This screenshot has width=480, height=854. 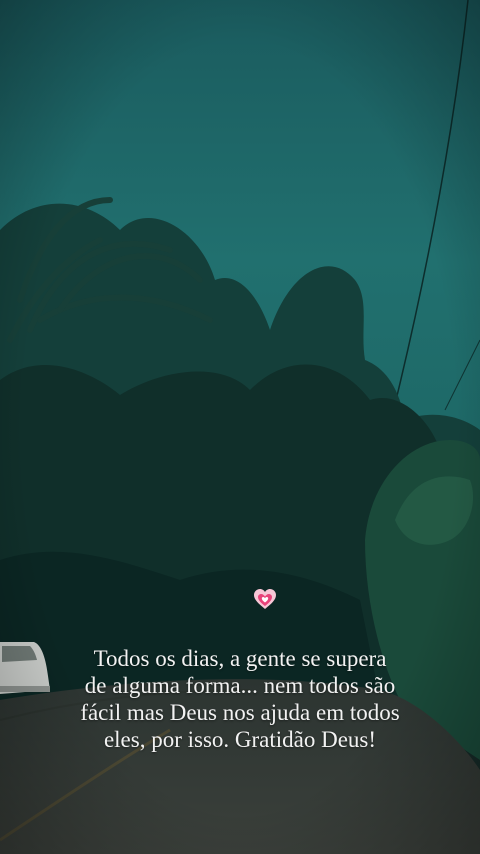 What do you see at coordinates (240, 712) in the screenshot?
I see `caption-line-3: fácil mas Deus nos ajuda em todos` at bounding box center [240, 712].